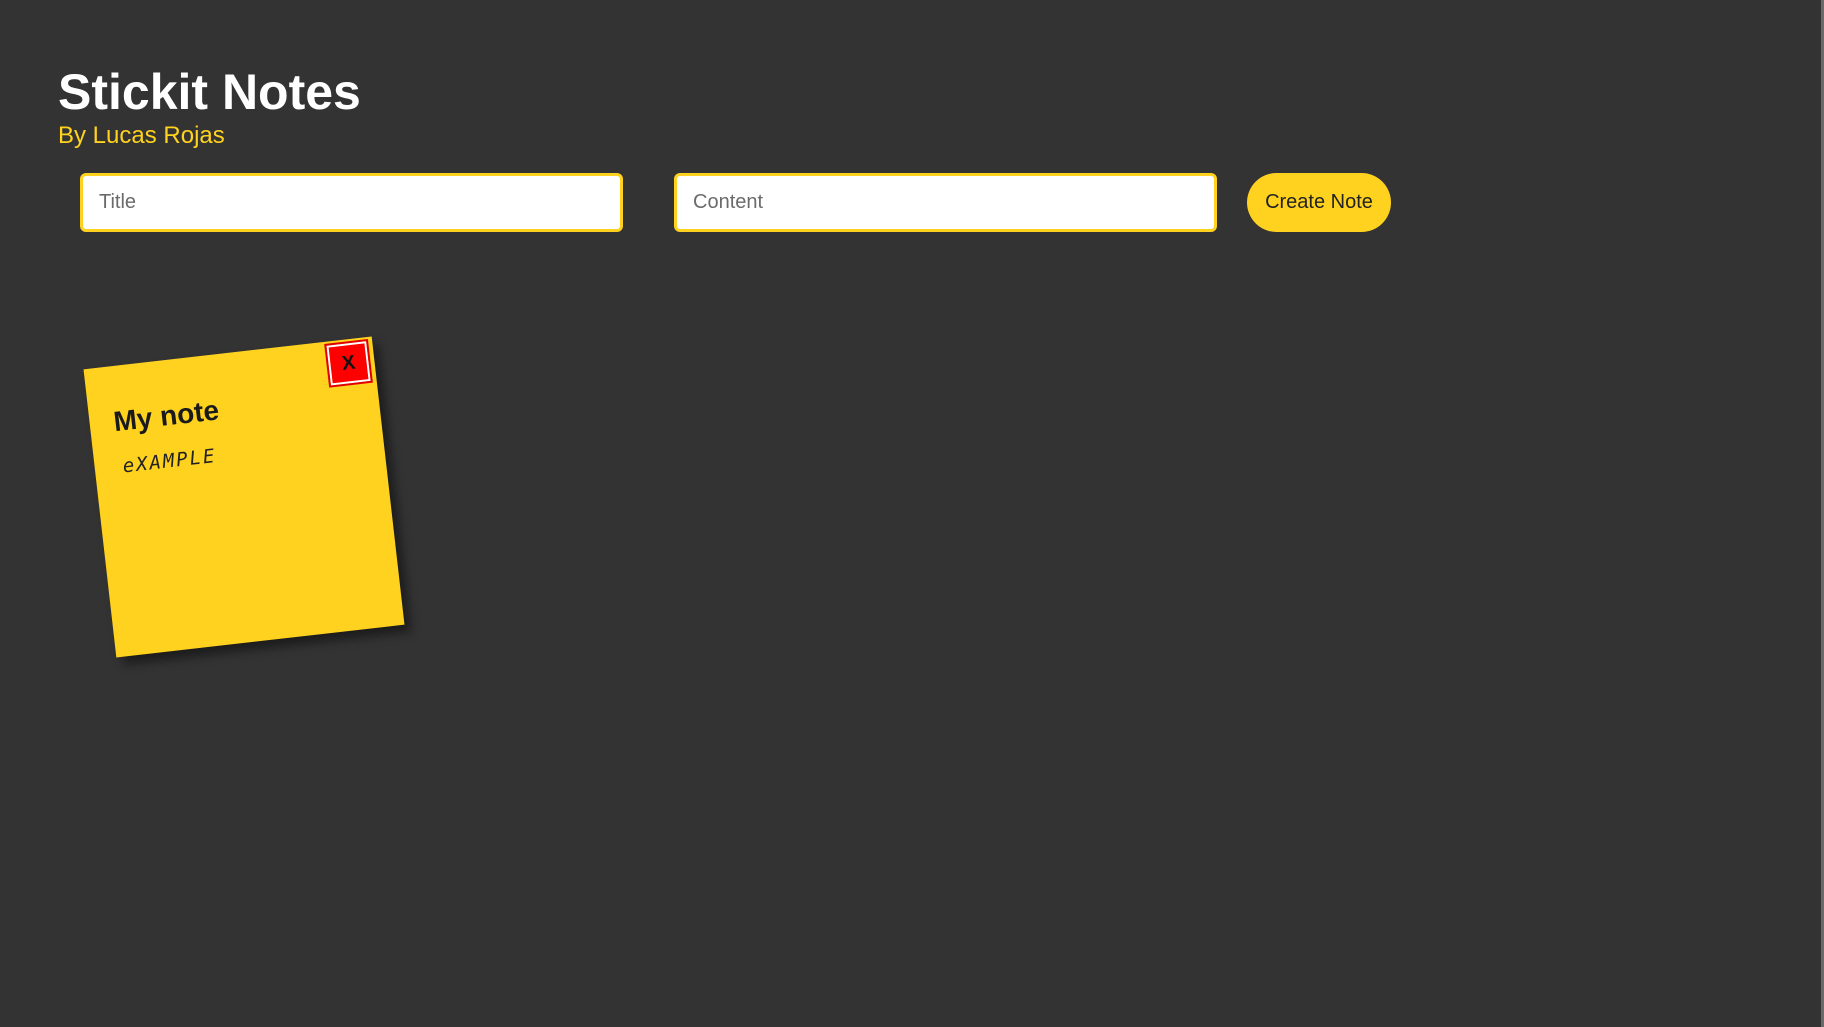 The height and width of the screenshot is (1027, 1824). Describe the element at coordinates (945, 202) in the screenshot. I see `content-input` at that location.